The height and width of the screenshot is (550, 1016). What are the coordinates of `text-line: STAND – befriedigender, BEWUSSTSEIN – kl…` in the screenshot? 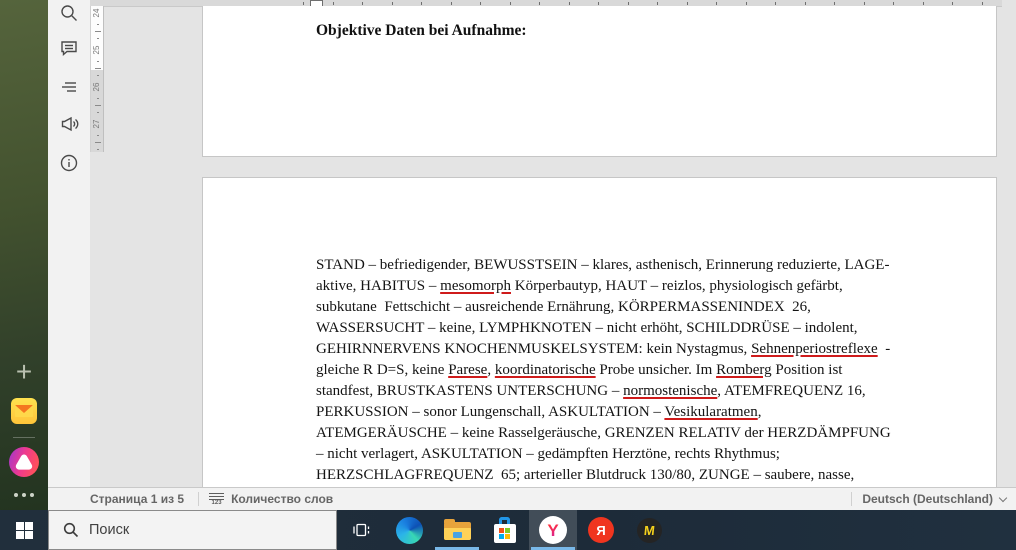 It's located at (603, 265).